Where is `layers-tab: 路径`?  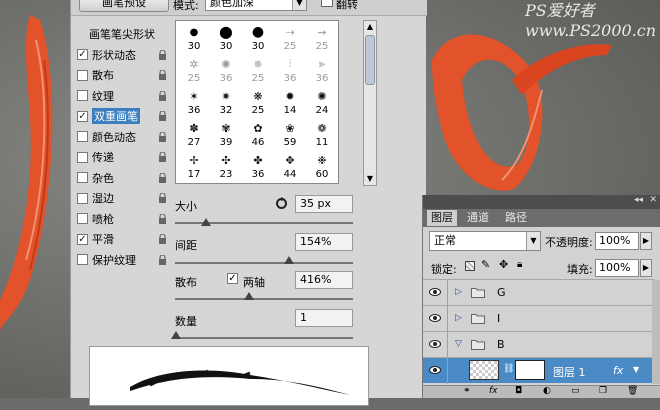 layers-tab: 路径 is located at coordinates (516, 218).